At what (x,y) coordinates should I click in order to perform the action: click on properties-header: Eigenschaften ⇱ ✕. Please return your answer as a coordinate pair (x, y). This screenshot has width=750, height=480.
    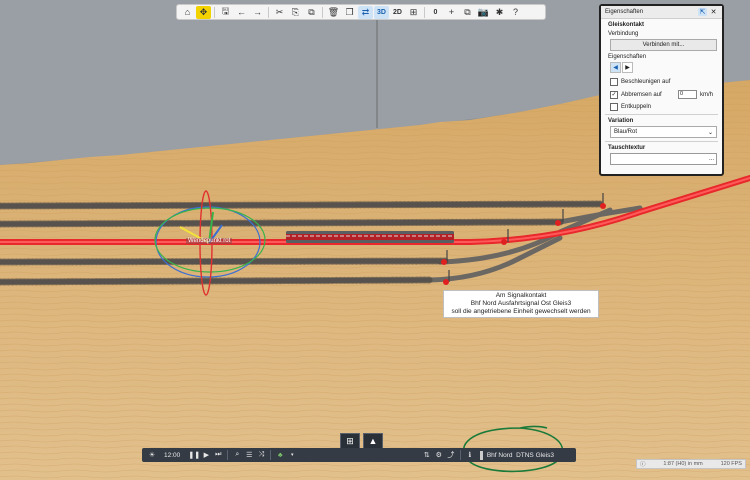
    Looking at the image, I should click on (661, 12).